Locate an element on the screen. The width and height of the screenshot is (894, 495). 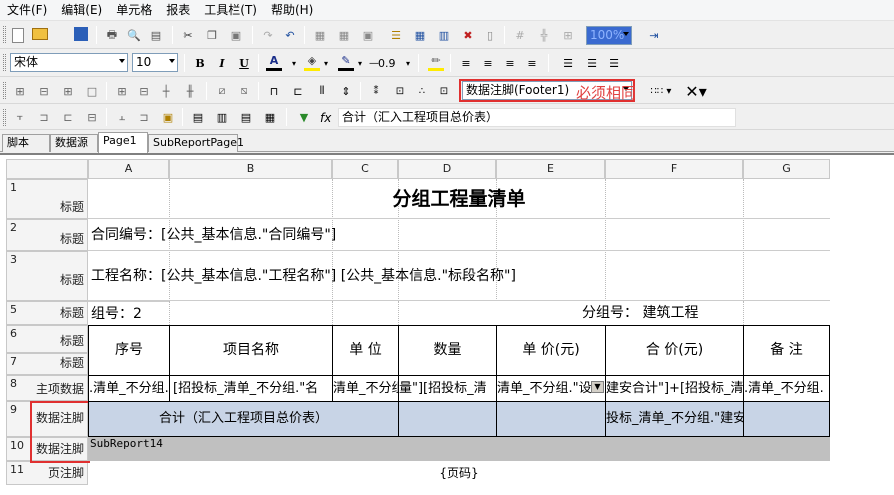
italic-button: I is located at coordinates (222, 63).